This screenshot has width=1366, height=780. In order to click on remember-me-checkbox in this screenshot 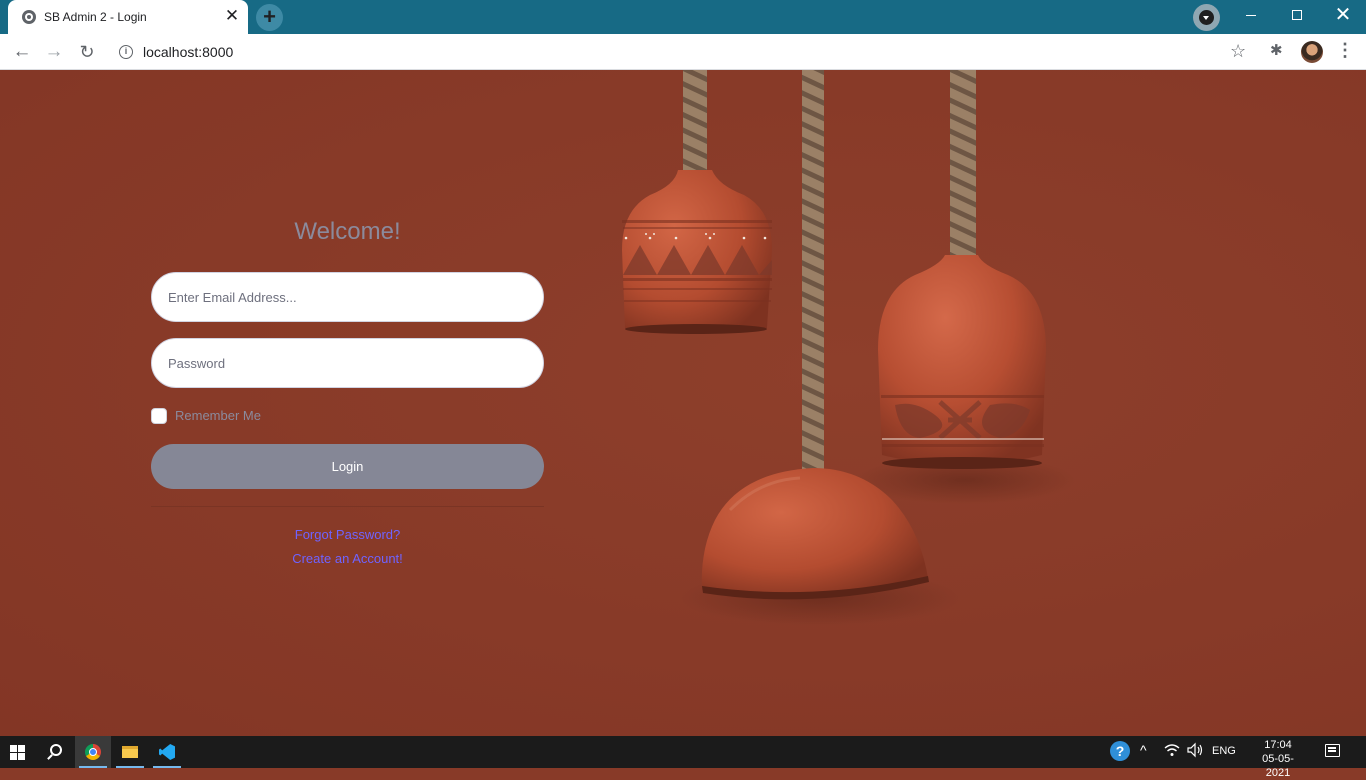, I will do `click(159, 416)`.